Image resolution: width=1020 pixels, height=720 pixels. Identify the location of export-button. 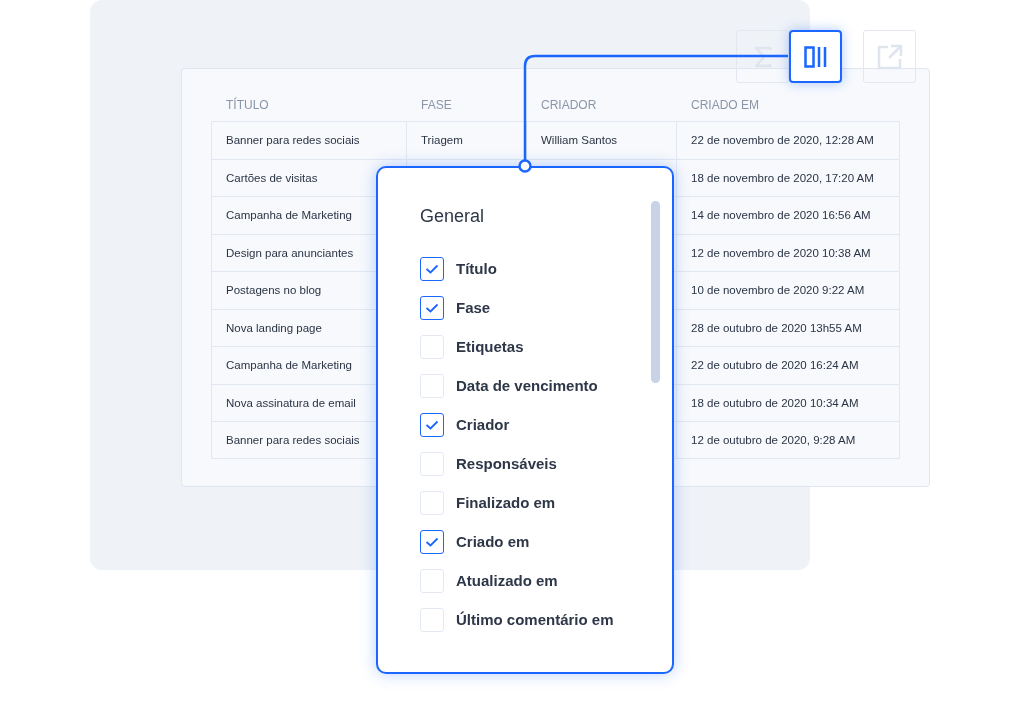
(889, 56).